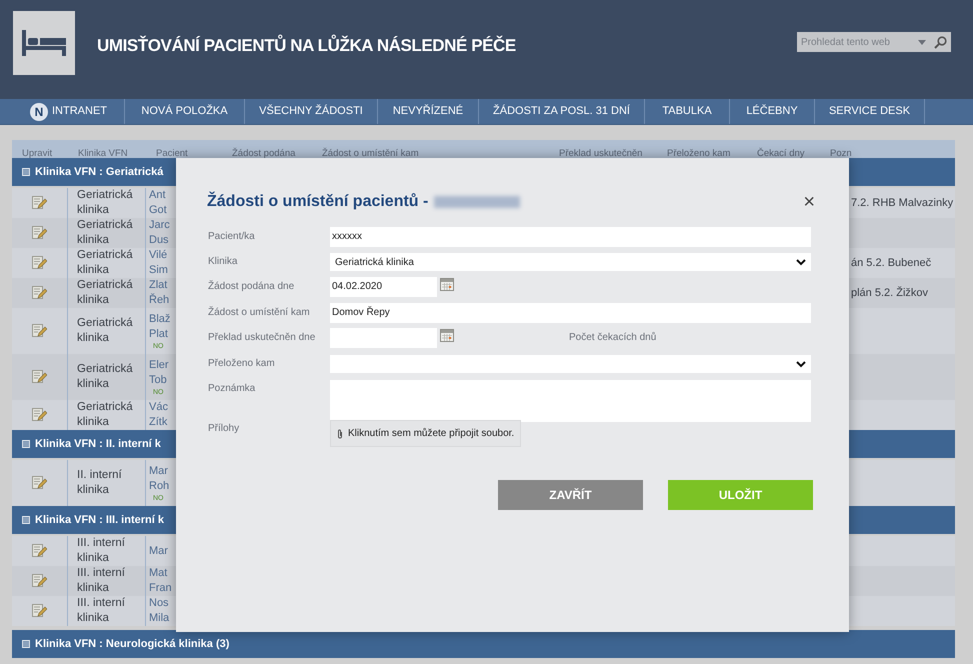 The image size is (973, 664). I want to click on field-label: Přílohy, so click(224, 429).